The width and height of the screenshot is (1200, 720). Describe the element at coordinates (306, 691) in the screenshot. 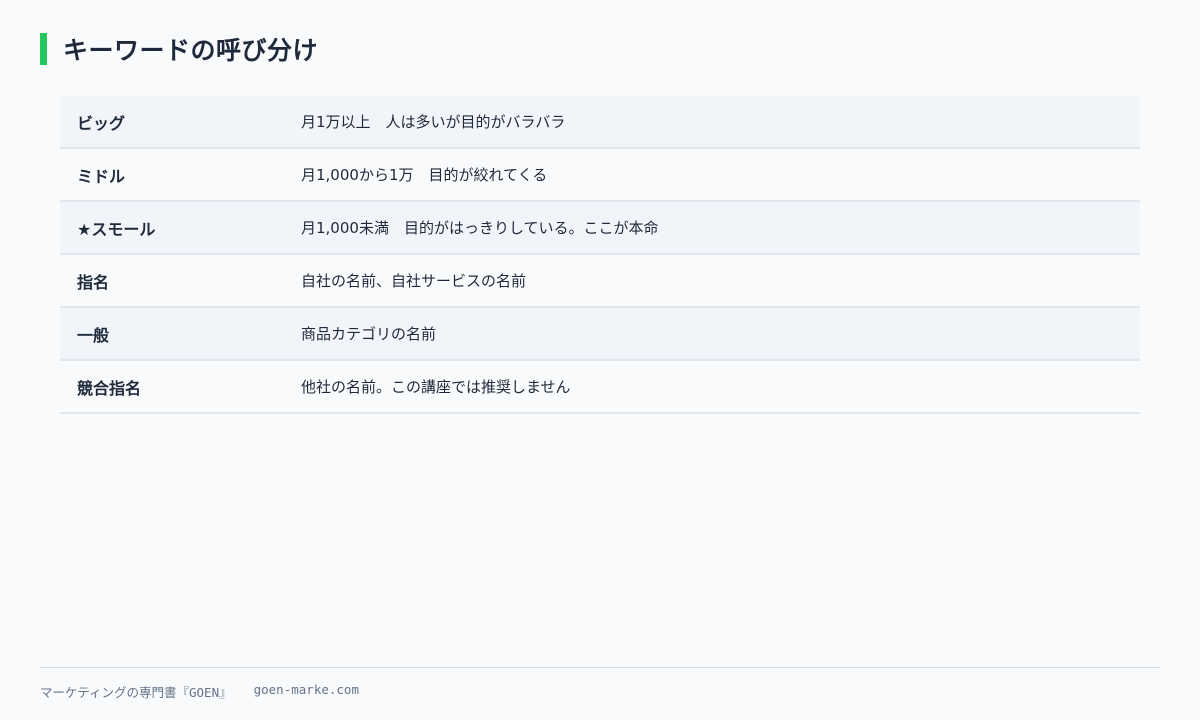

I see `footer-site-link: goen-marke.com` at that location.